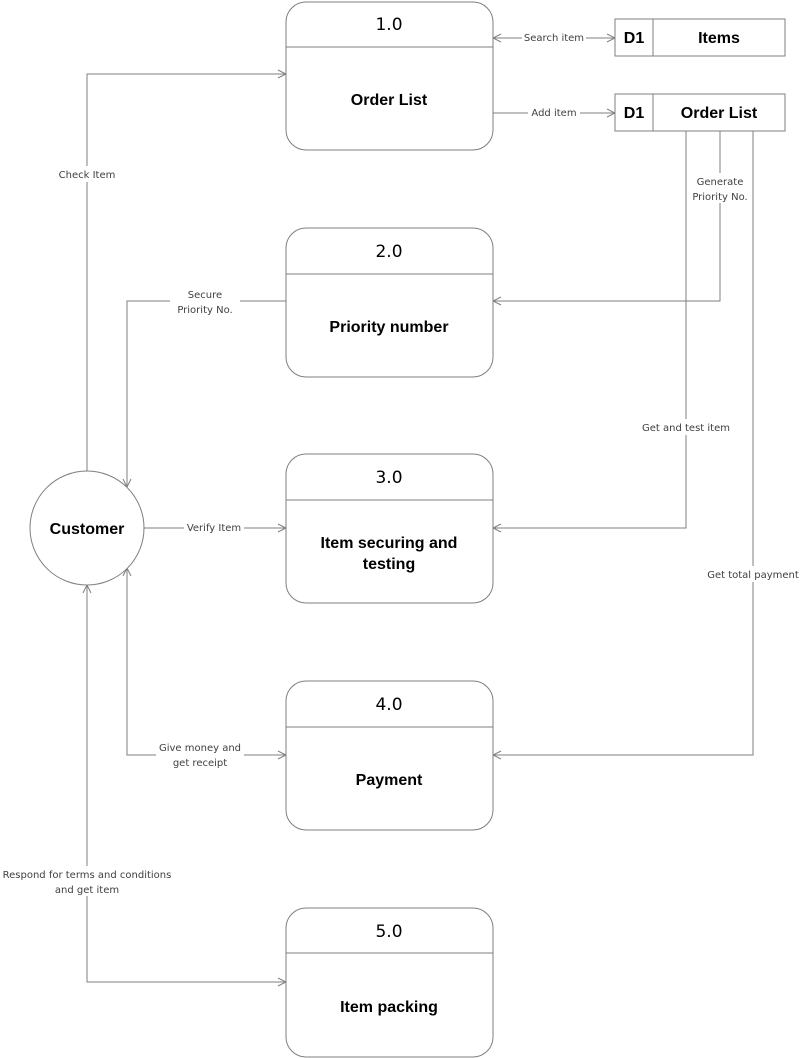 The width and height of the screenshot is (800, 1058). Describe the element at coordinates (389, 982) in the screenshot. I see `process-5: 5.0 Item packing` at that location.